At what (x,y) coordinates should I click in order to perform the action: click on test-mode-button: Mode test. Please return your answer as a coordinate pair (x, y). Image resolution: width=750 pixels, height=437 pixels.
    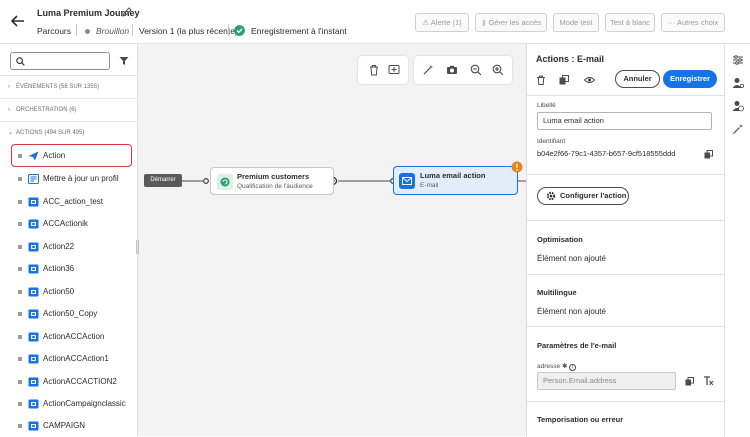
    Looking at the image, I should click on (576, 22).